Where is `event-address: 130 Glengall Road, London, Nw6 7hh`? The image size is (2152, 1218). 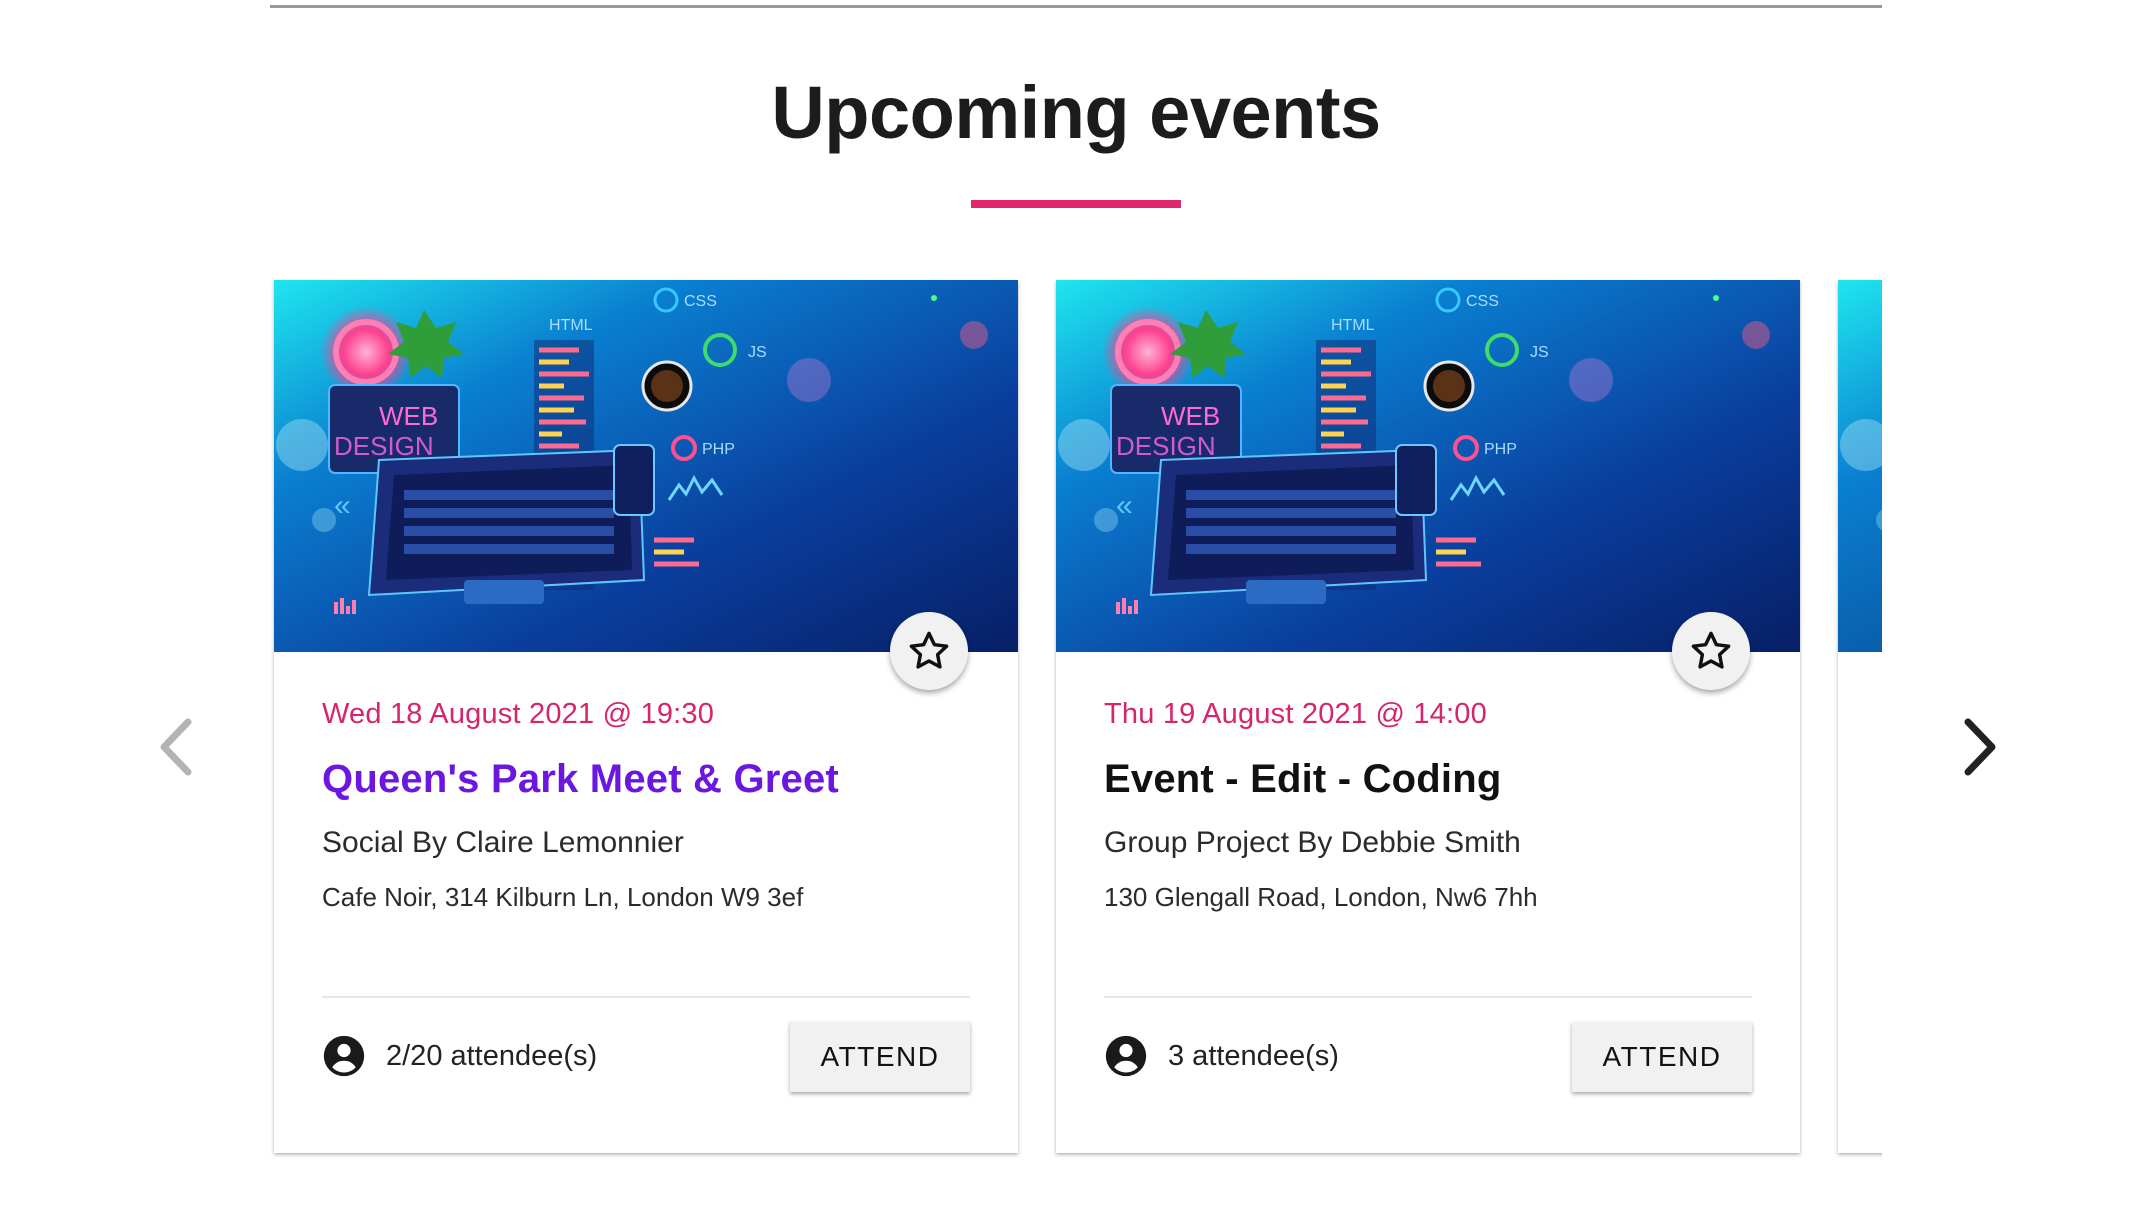 event-address: 130 Glengall Road, London, Nw6 7hh is located at coordinates (1321, 897).